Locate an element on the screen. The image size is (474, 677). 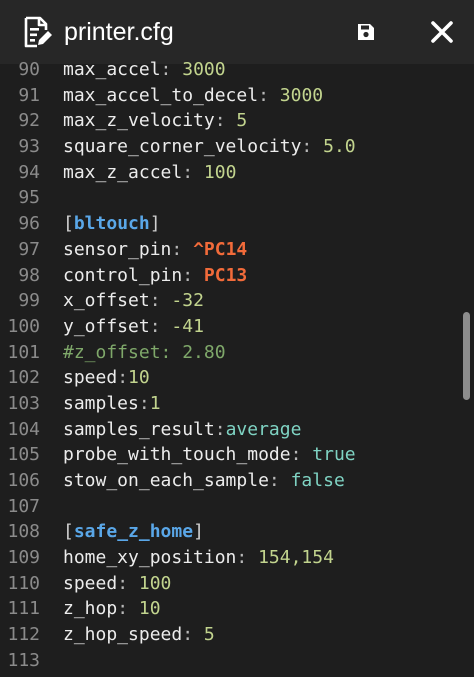
line-content: [safe_z_home] is located at coordinates (133, 532).